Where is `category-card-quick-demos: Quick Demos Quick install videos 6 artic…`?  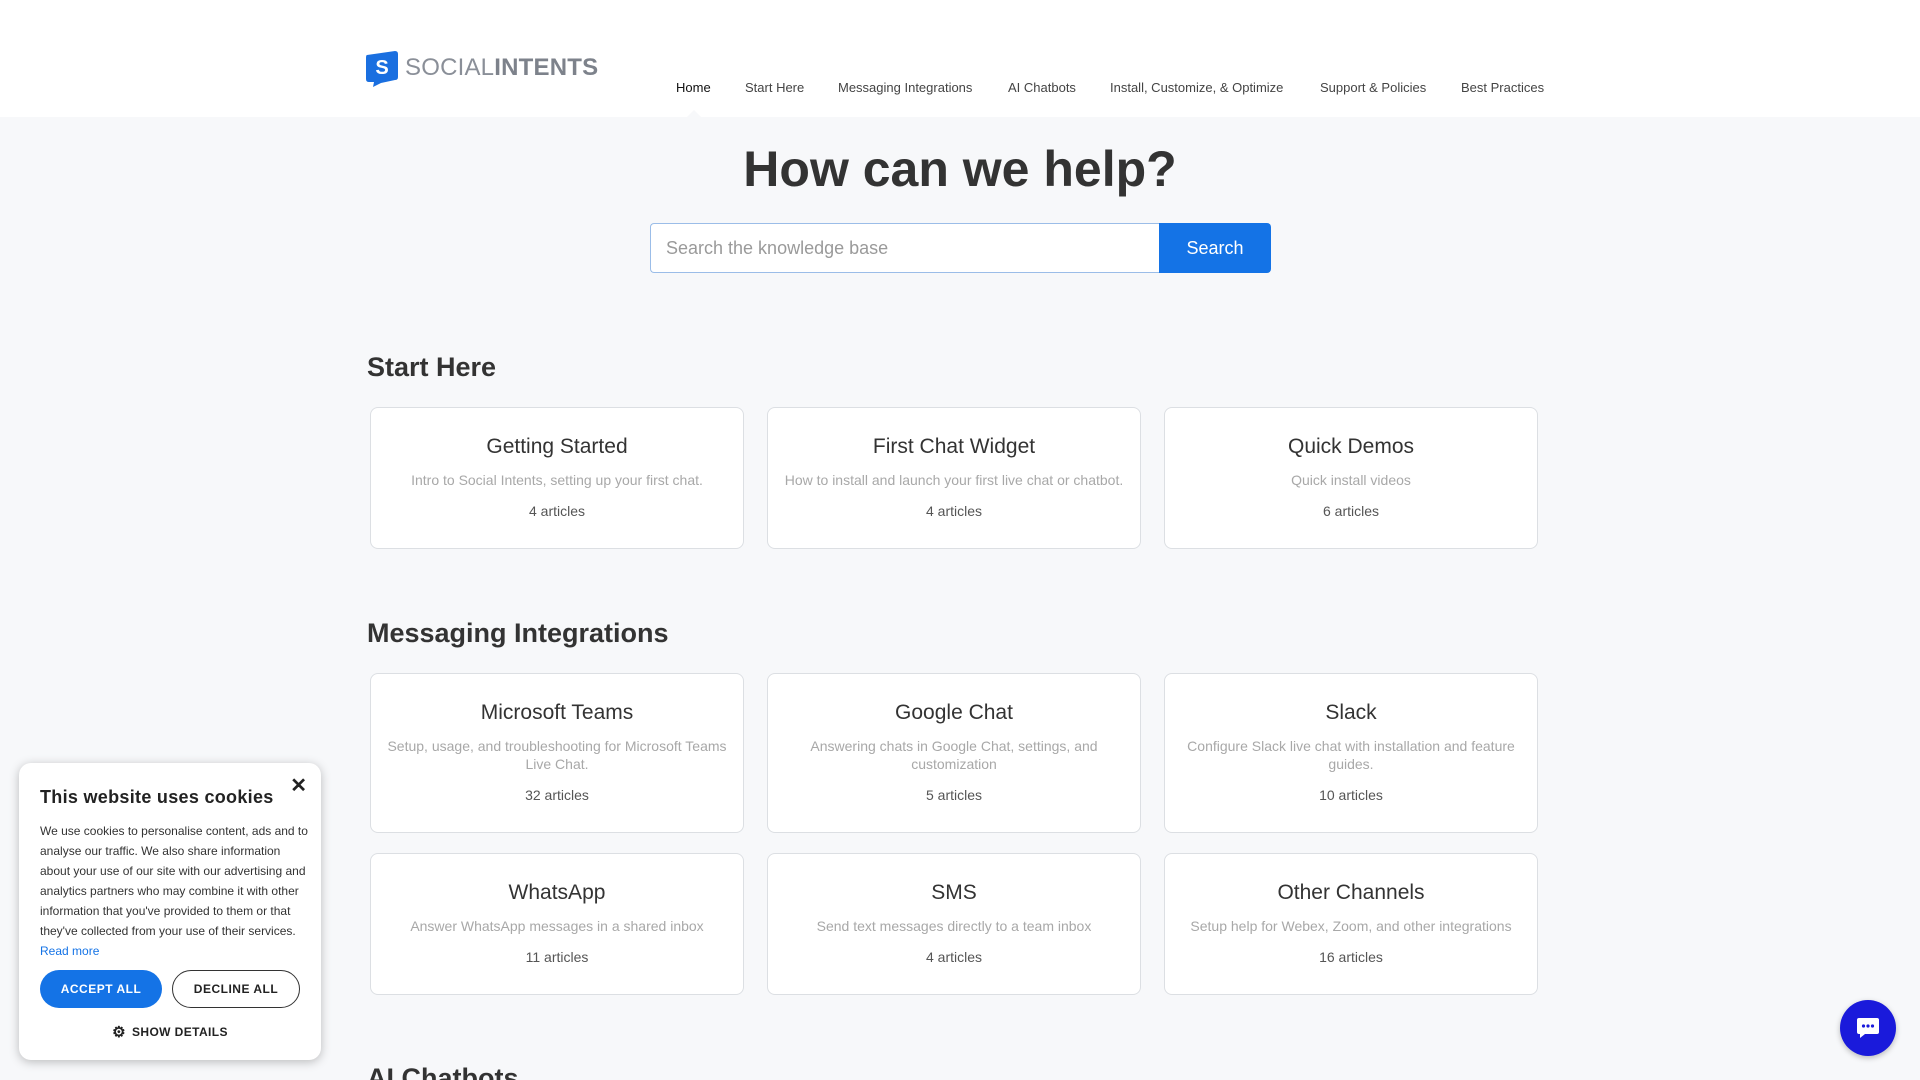
category-card-quick-demos: Quick Demos Quick install videos 6 artic… is located at coordinates (1351, 478).